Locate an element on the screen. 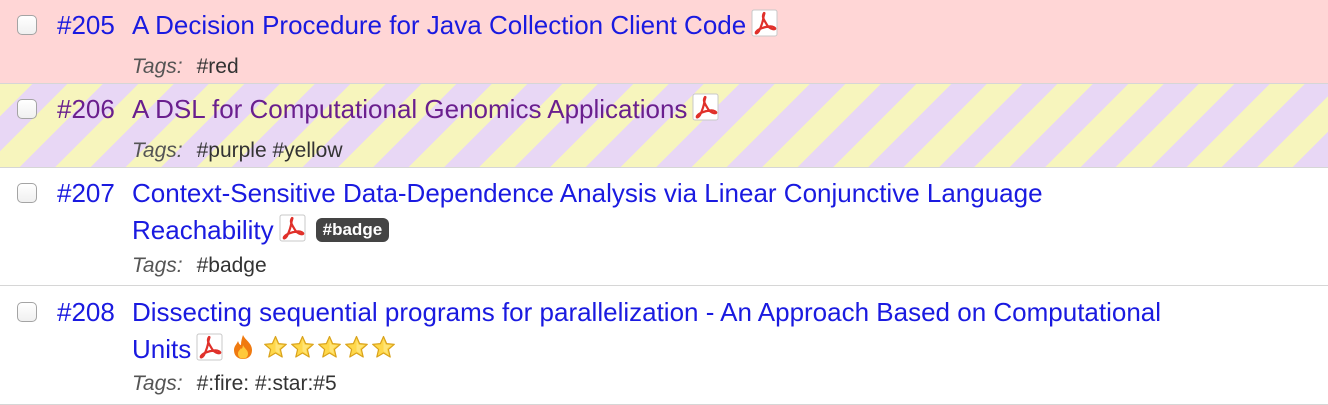  tags-value: #purple #yellow is located at coordinates (269, 150).